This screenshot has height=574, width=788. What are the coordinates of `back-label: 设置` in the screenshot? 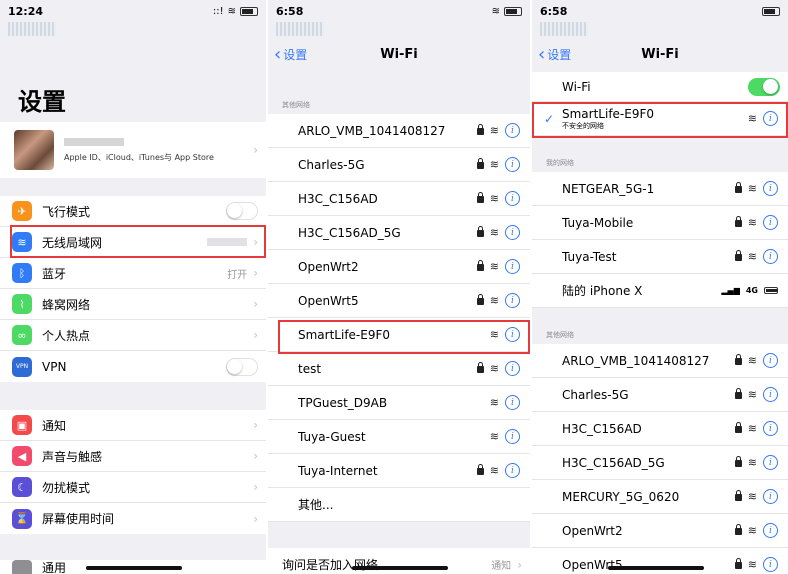 It's located at (295, 54).